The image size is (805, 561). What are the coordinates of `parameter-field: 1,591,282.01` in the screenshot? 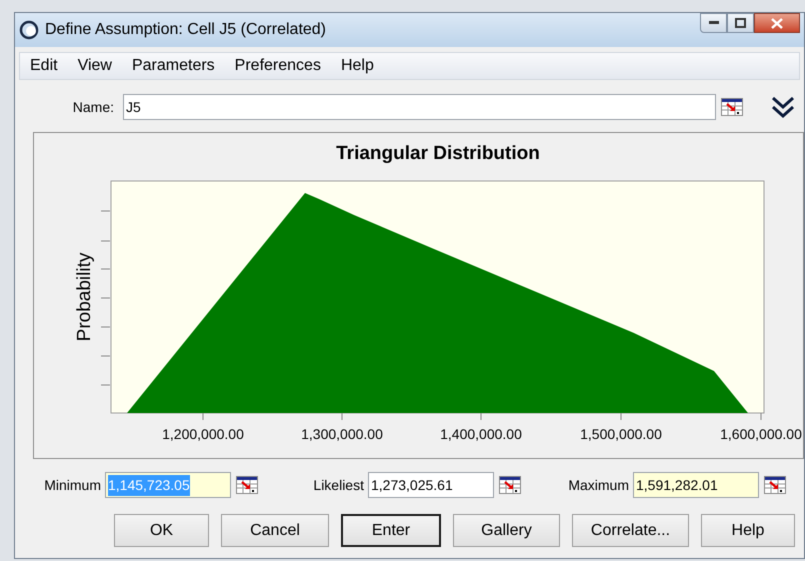 It's located at (696, 485).